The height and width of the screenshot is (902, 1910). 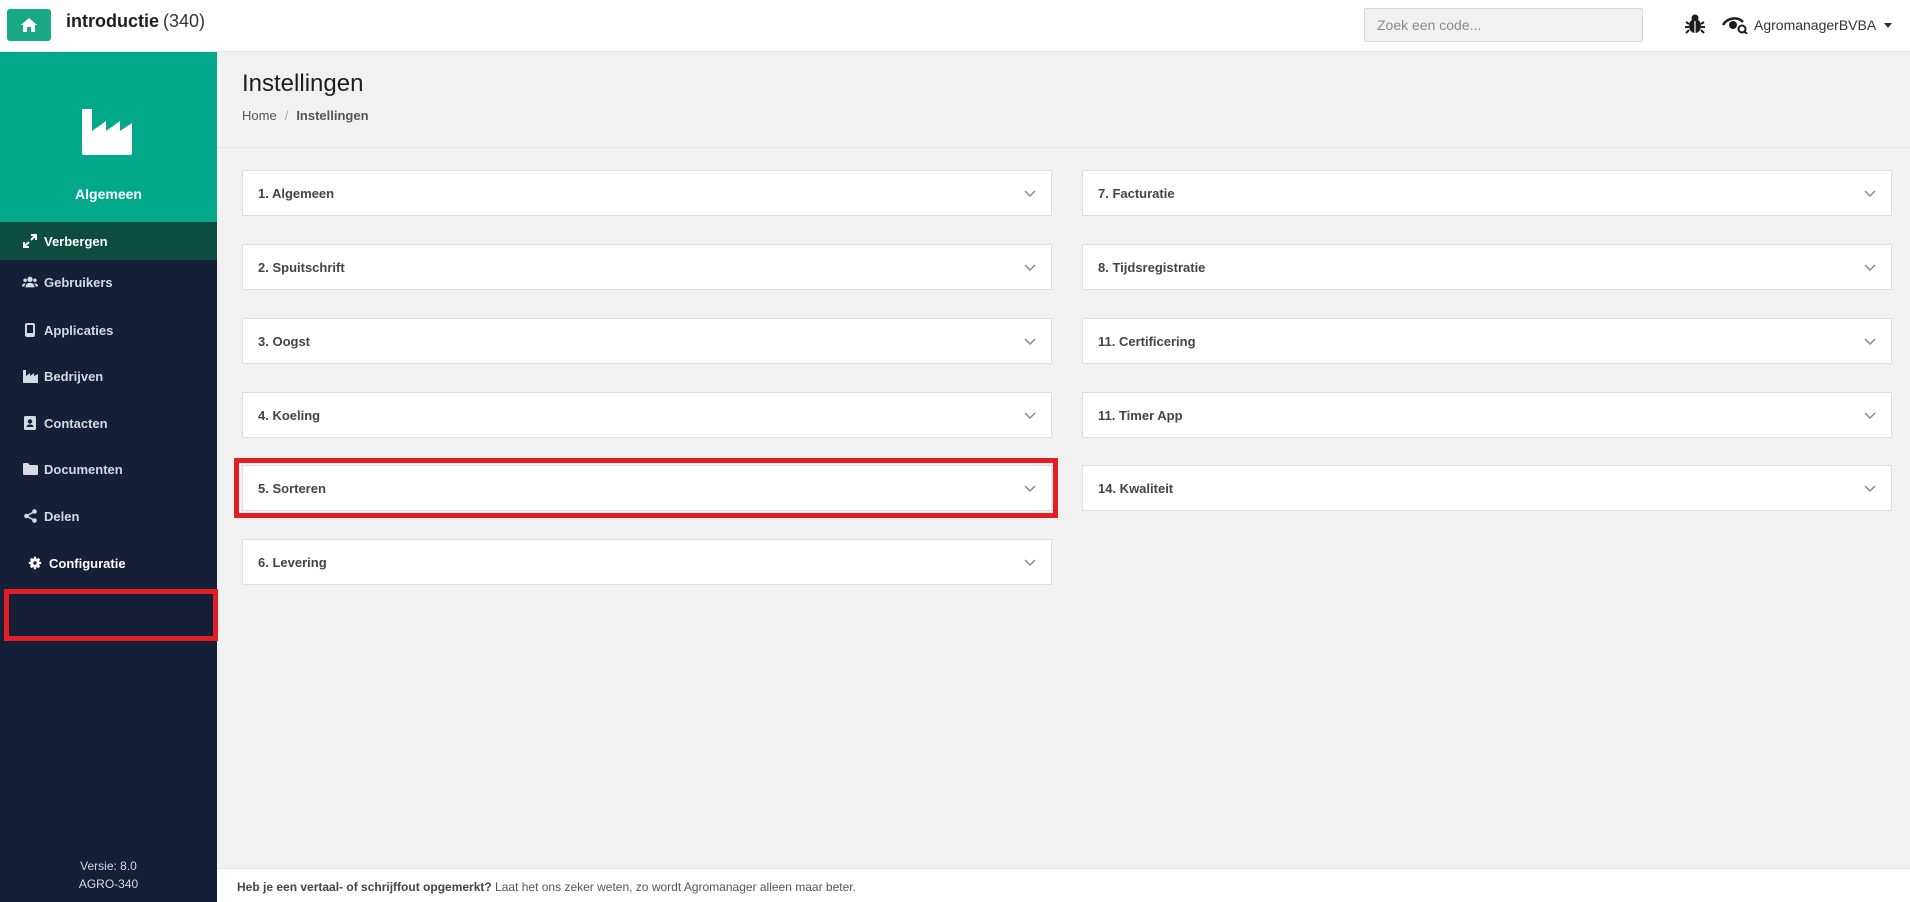 I want to click on page-title: Instellingen, so click(x=303, y=83).